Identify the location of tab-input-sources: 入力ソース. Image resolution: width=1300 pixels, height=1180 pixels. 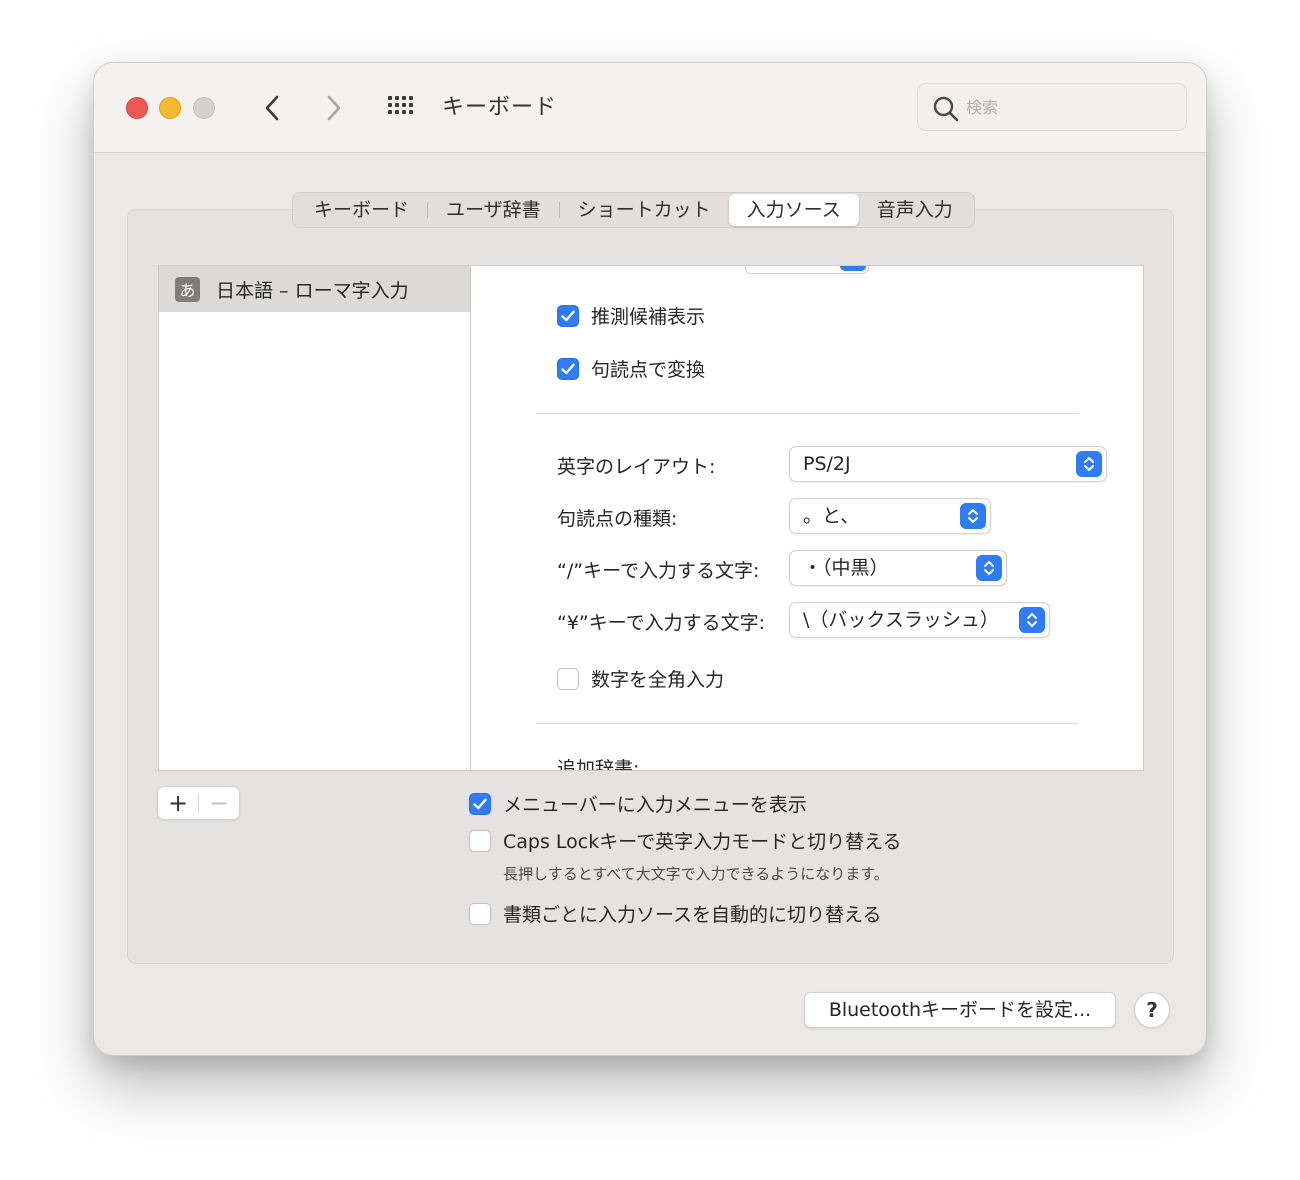
(793, 210).